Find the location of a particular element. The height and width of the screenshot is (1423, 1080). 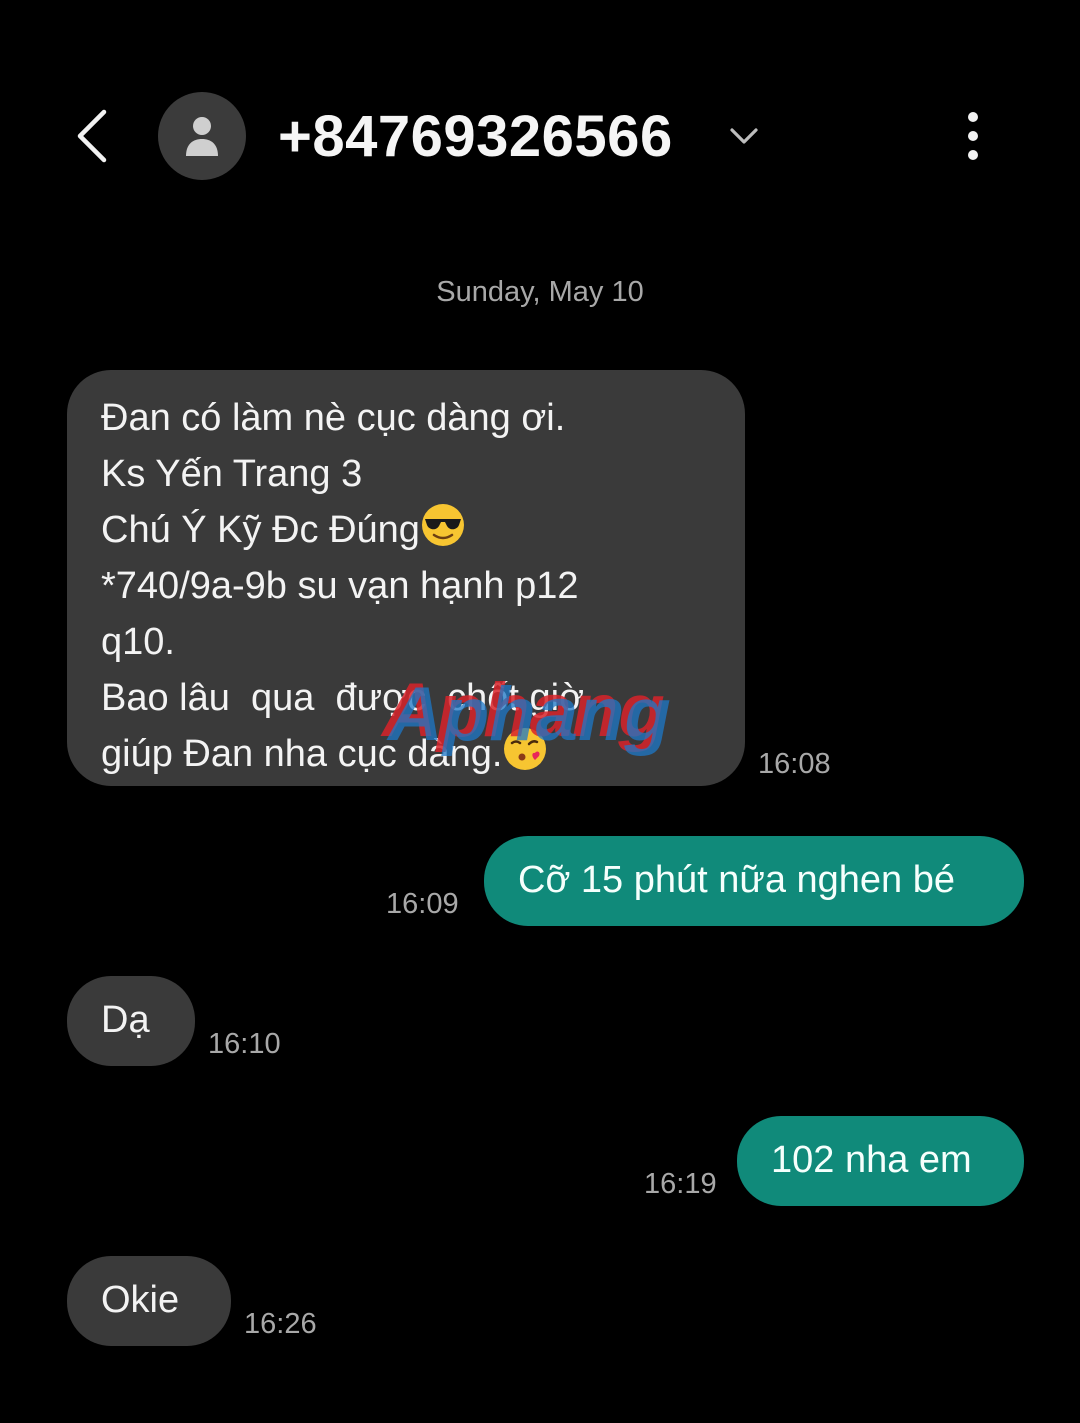

message-text: 102 nha em is located at coordinates (871, 1160).